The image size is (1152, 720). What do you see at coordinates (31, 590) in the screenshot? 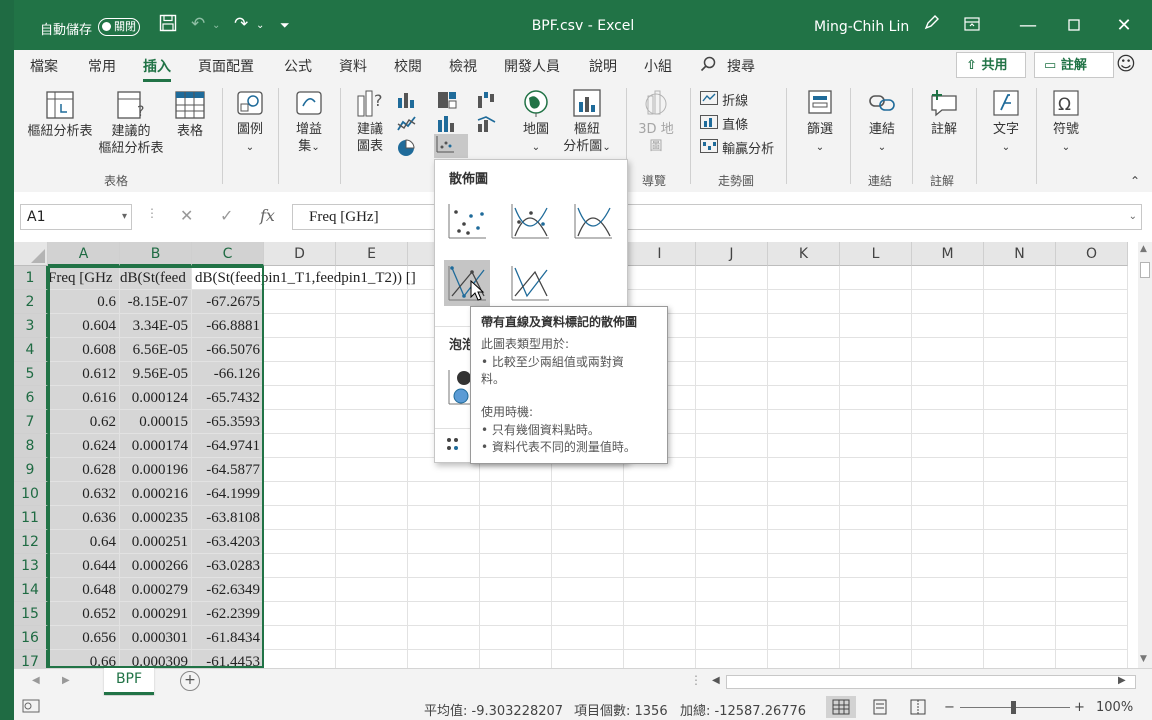
I see `row-header: 14` at bounding box center [31, 590].